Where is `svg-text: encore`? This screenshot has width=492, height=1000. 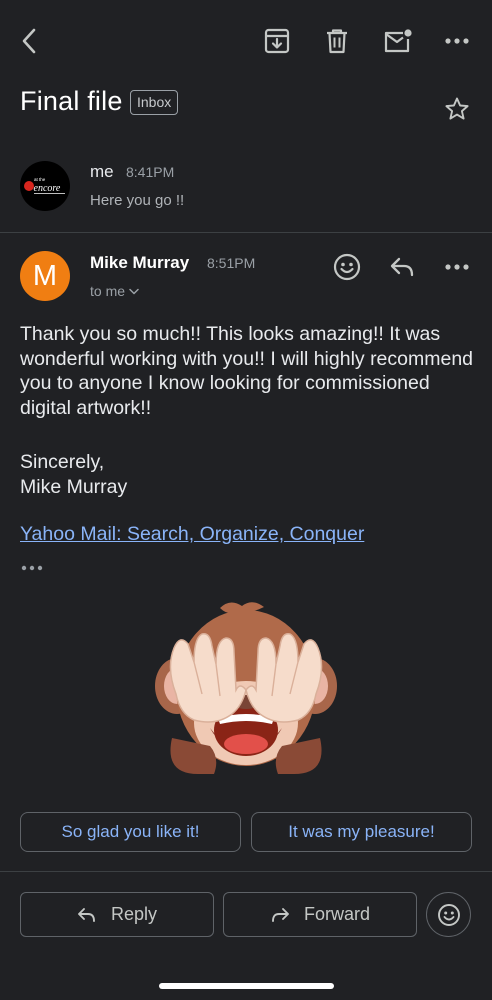
svg-text: encore is located at coordinates (47, 188).